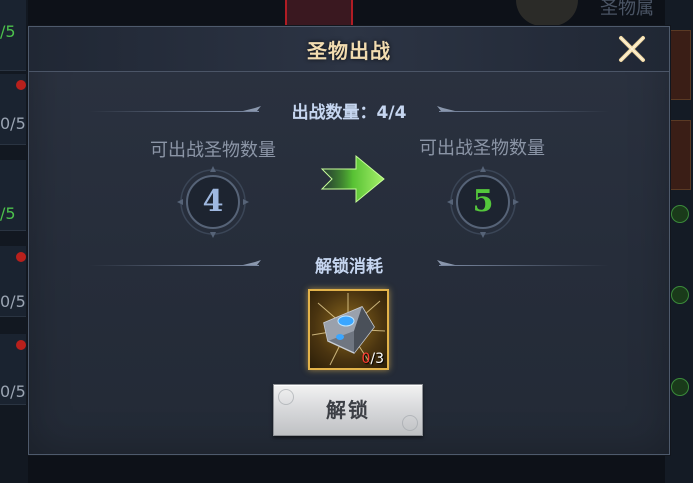 This screenshot has width=693, height=483. What do you see at coordinates (352, 179) in the screenshot?
I see `arrow-right-icon` at bounding box center [352, 179].